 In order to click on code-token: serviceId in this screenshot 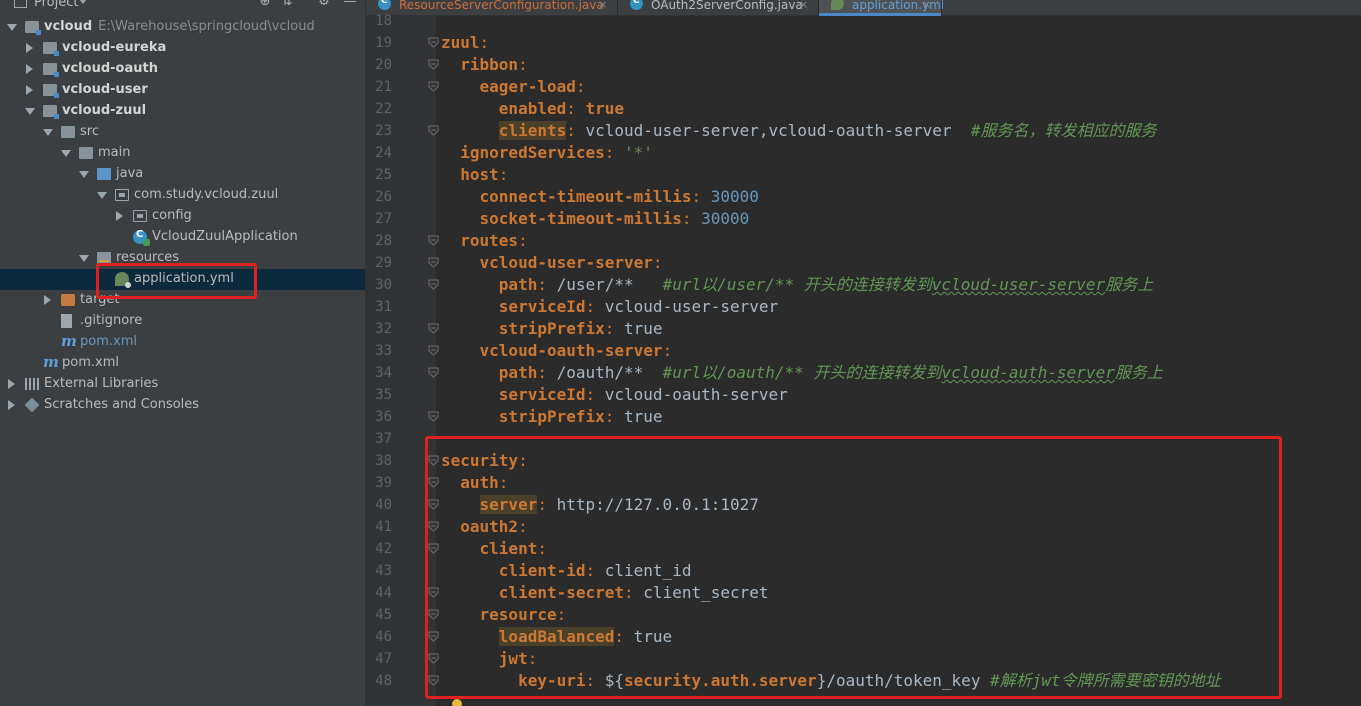, I will do `click(542, 306)`.